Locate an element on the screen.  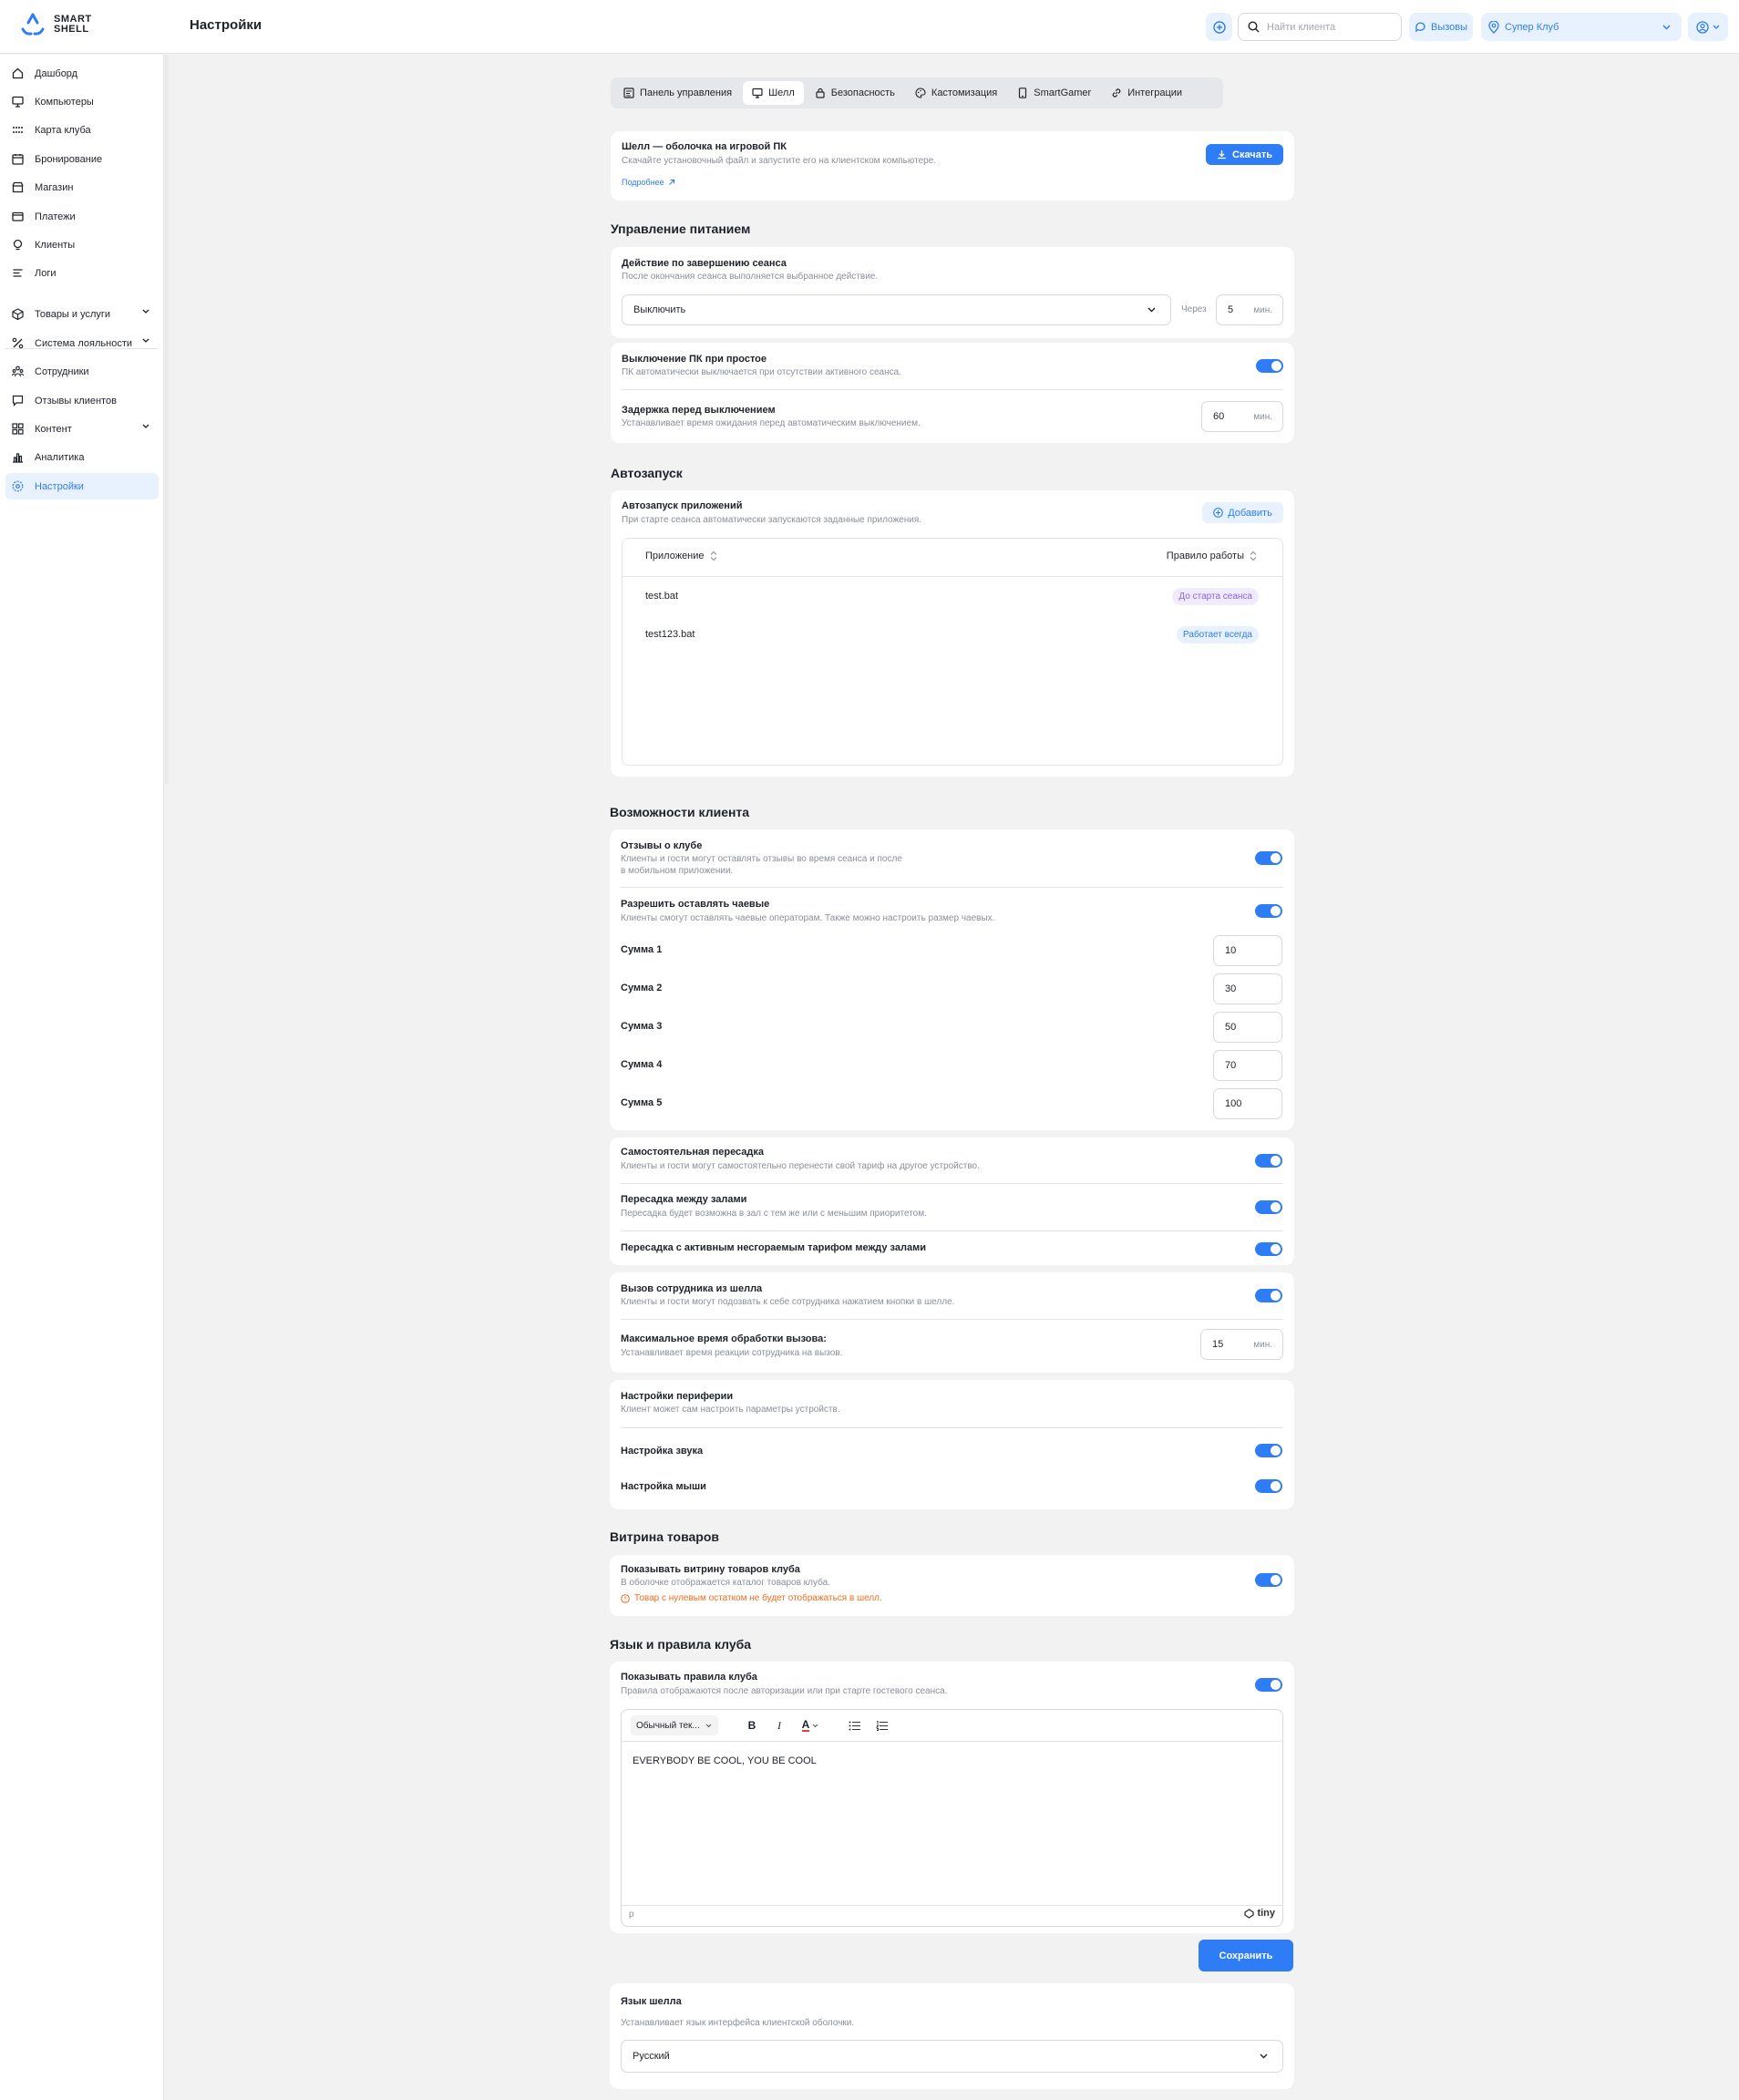
idle-shutdown-toggle is located at coordinates (1270, 366).